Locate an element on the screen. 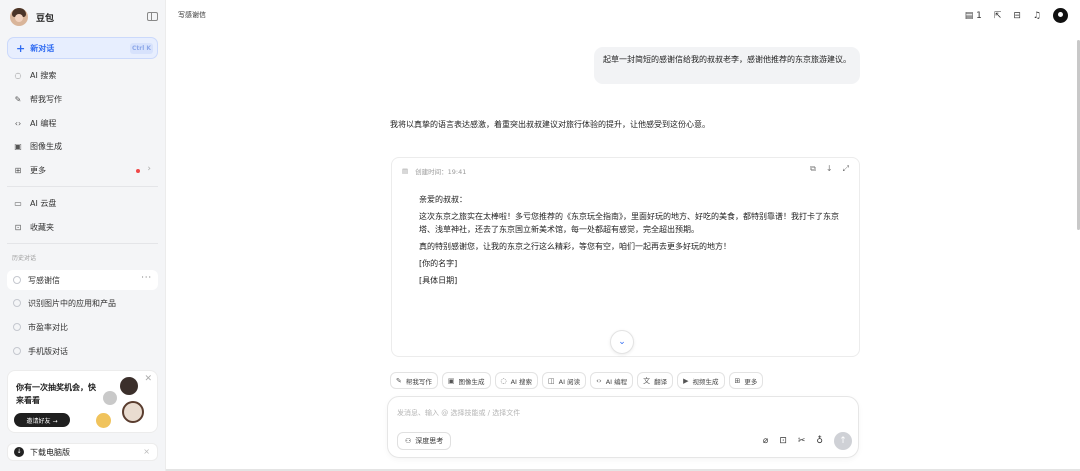 The image size is (1080, 471). skill-label: 帮我写作 is located at coordinates (418, 381).